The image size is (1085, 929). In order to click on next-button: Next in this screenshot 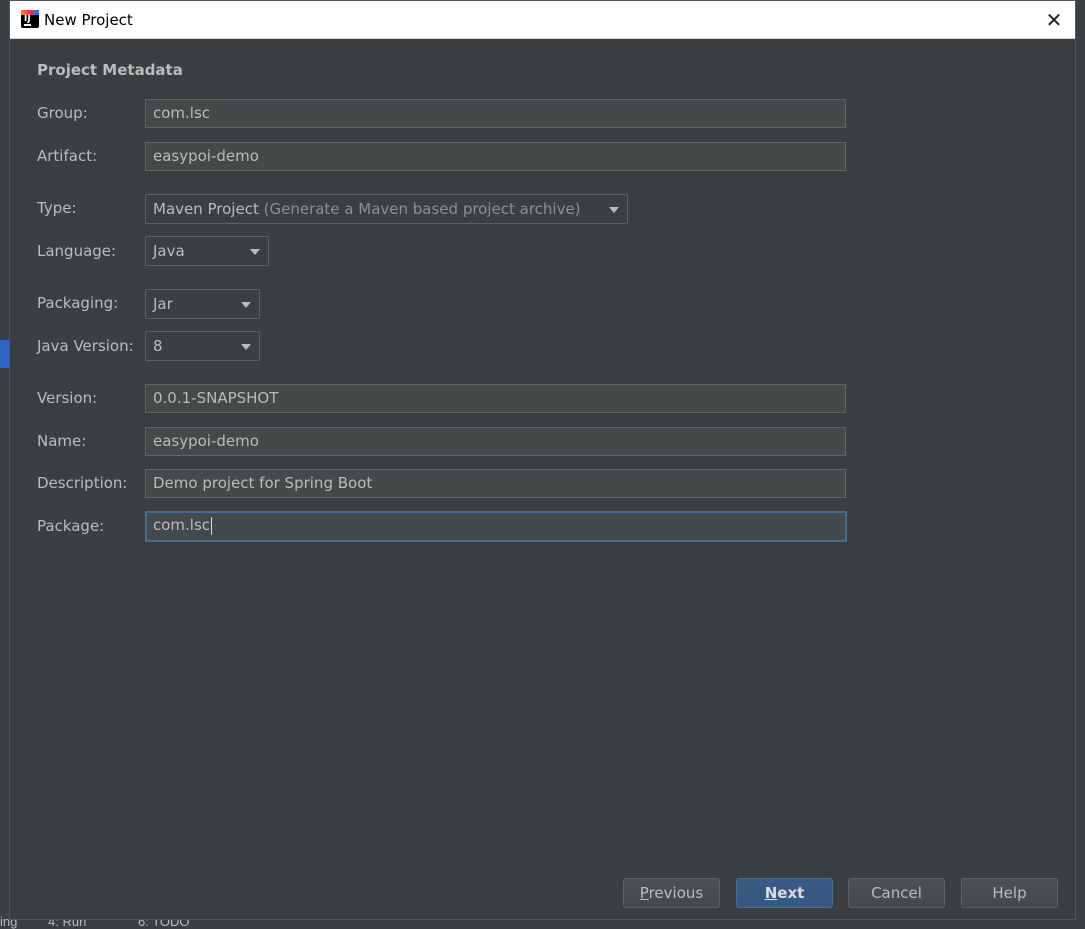, I will do `click(784, 893)`.